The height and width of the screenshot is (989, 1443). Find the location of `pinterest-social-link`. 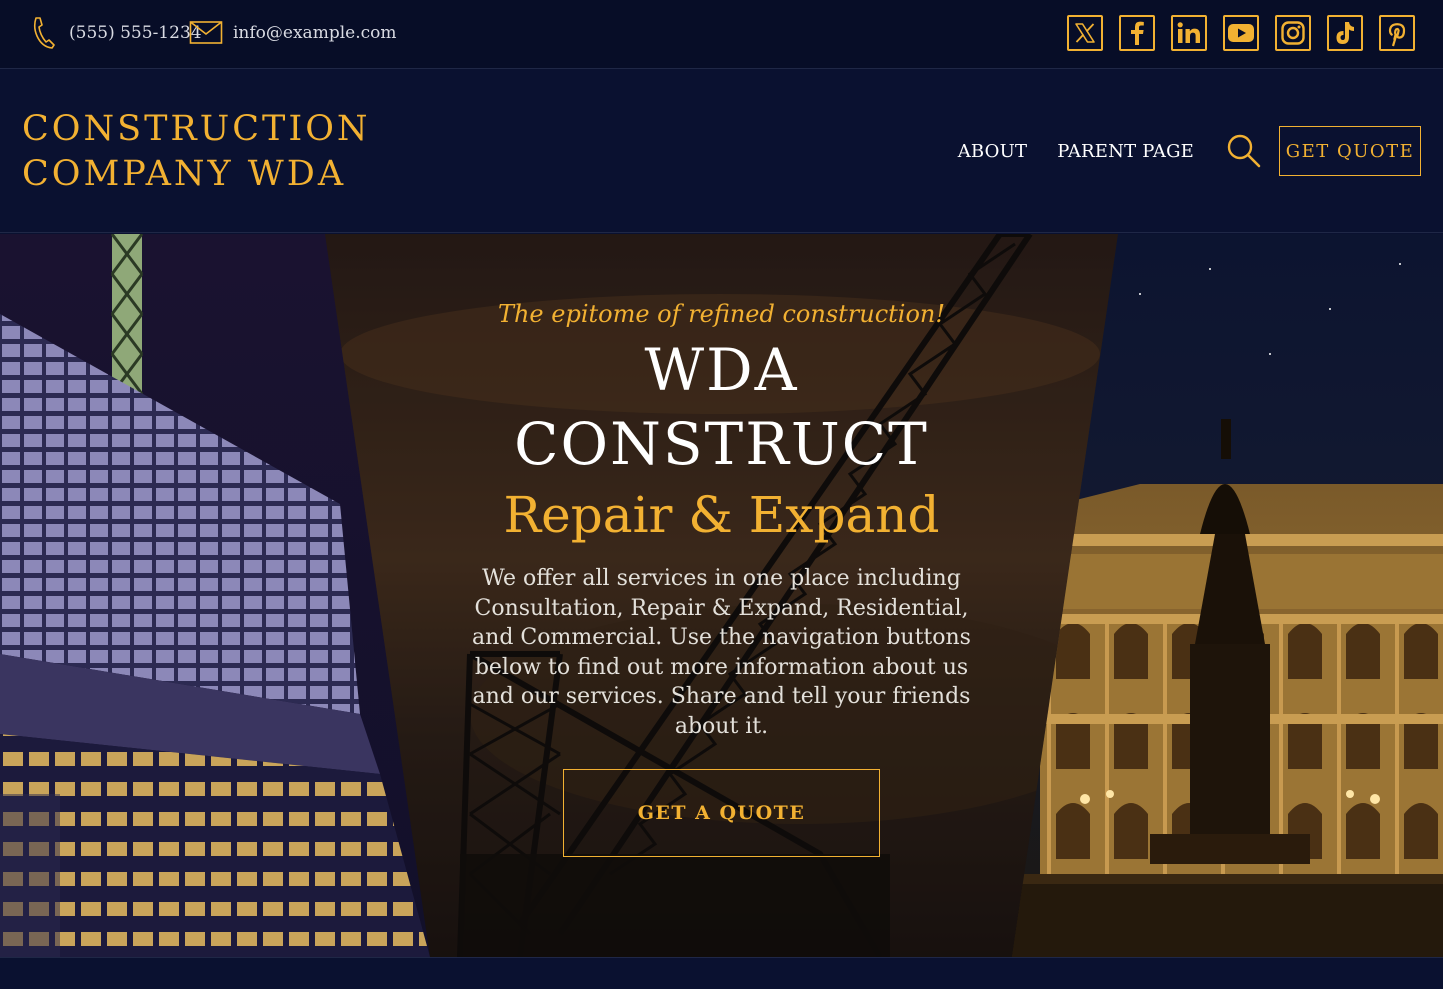

pinterest-social-link is located at coordinates (1397, 33).